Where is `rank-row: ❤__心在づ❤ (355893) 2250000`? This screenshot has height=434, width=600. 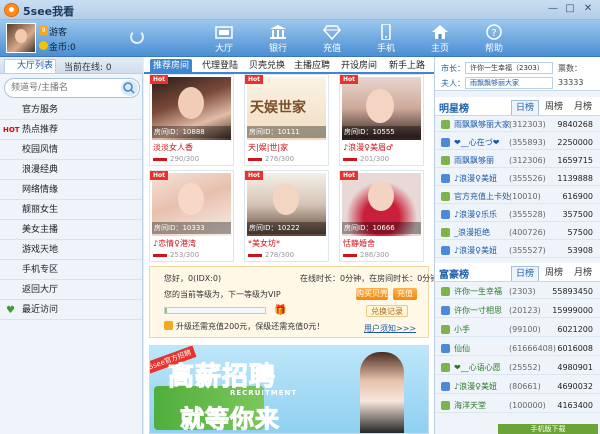 rank-row: ❤__心在づ❤ (355893) 2250000 is located at coordinates (517, 143).